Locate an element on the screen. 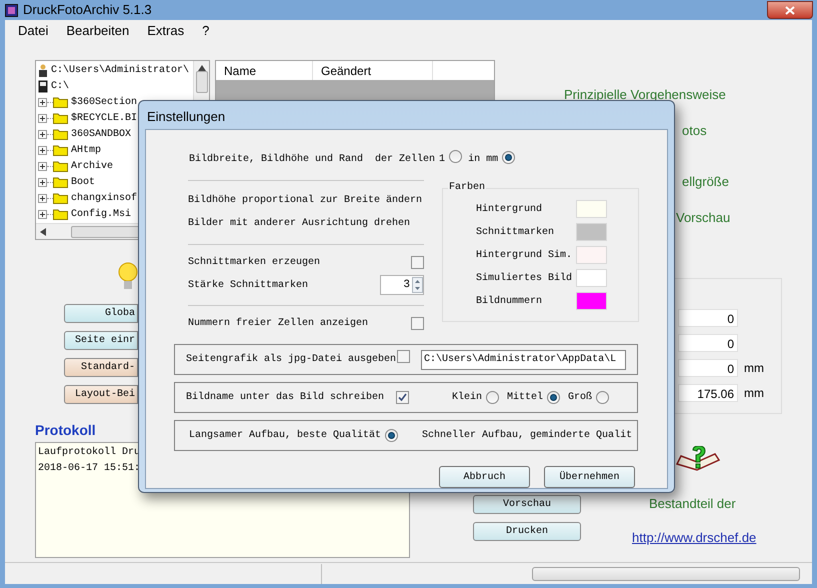  radio-label: 1 is located at coordinates (442, 159).